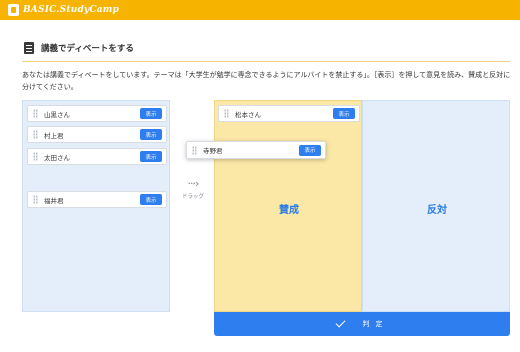  I want to click on page-title: 講義でディベートをする, so click(87, 49).